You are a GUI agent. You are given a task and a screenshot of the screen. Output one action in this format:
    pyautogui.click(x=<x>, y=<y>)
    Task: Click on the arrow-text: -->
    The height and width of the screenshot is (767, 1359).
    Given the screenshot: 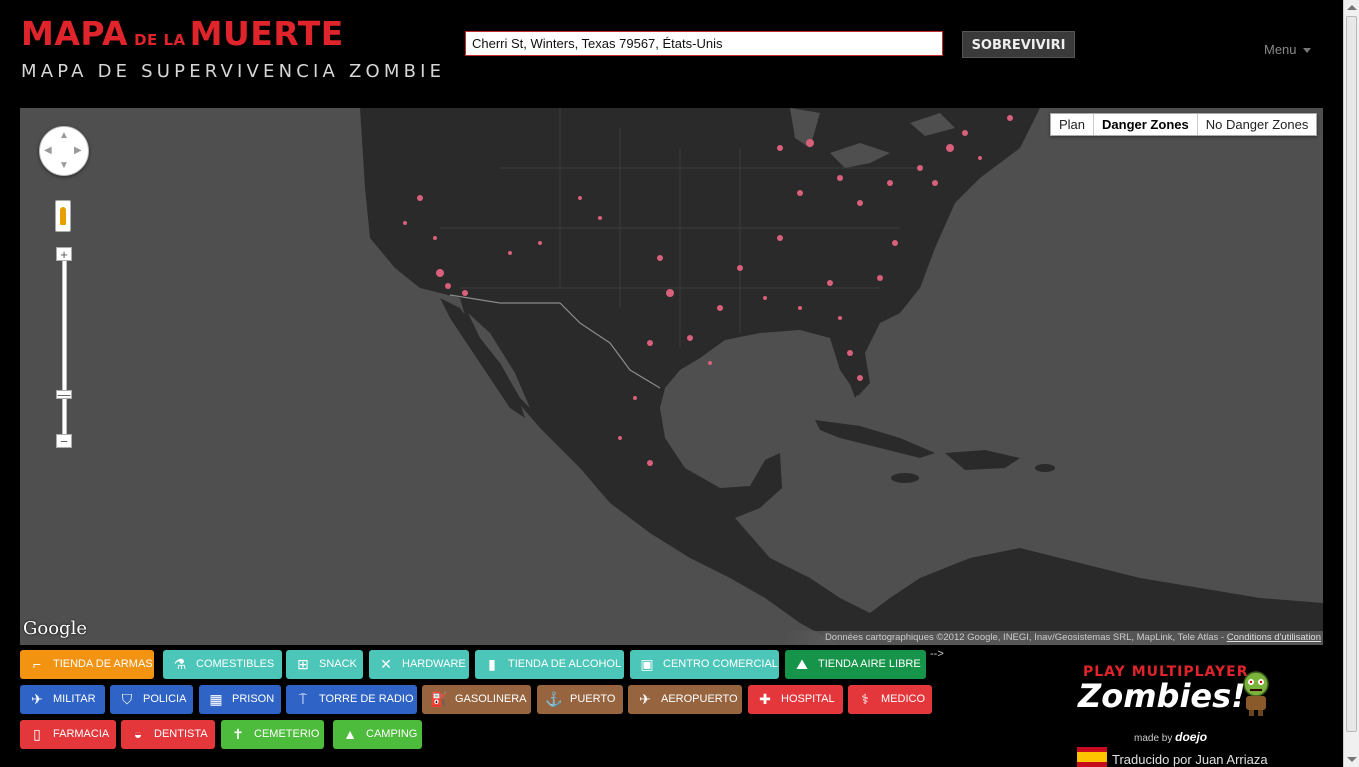 What is the action you would take?
    pyautogui.click(x=937, y=654)
    